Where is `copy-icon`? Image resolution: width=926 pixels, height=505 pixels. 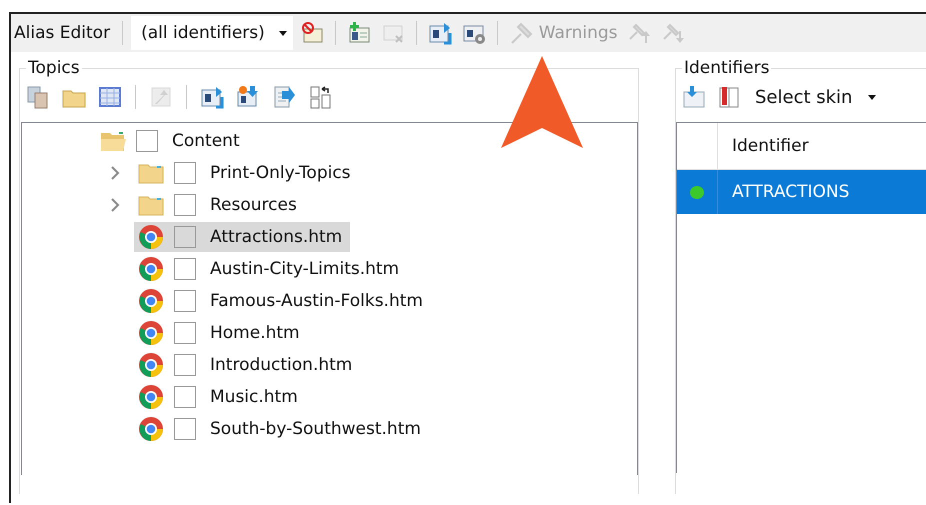 copy-icon is located at coordinates (38, 97).